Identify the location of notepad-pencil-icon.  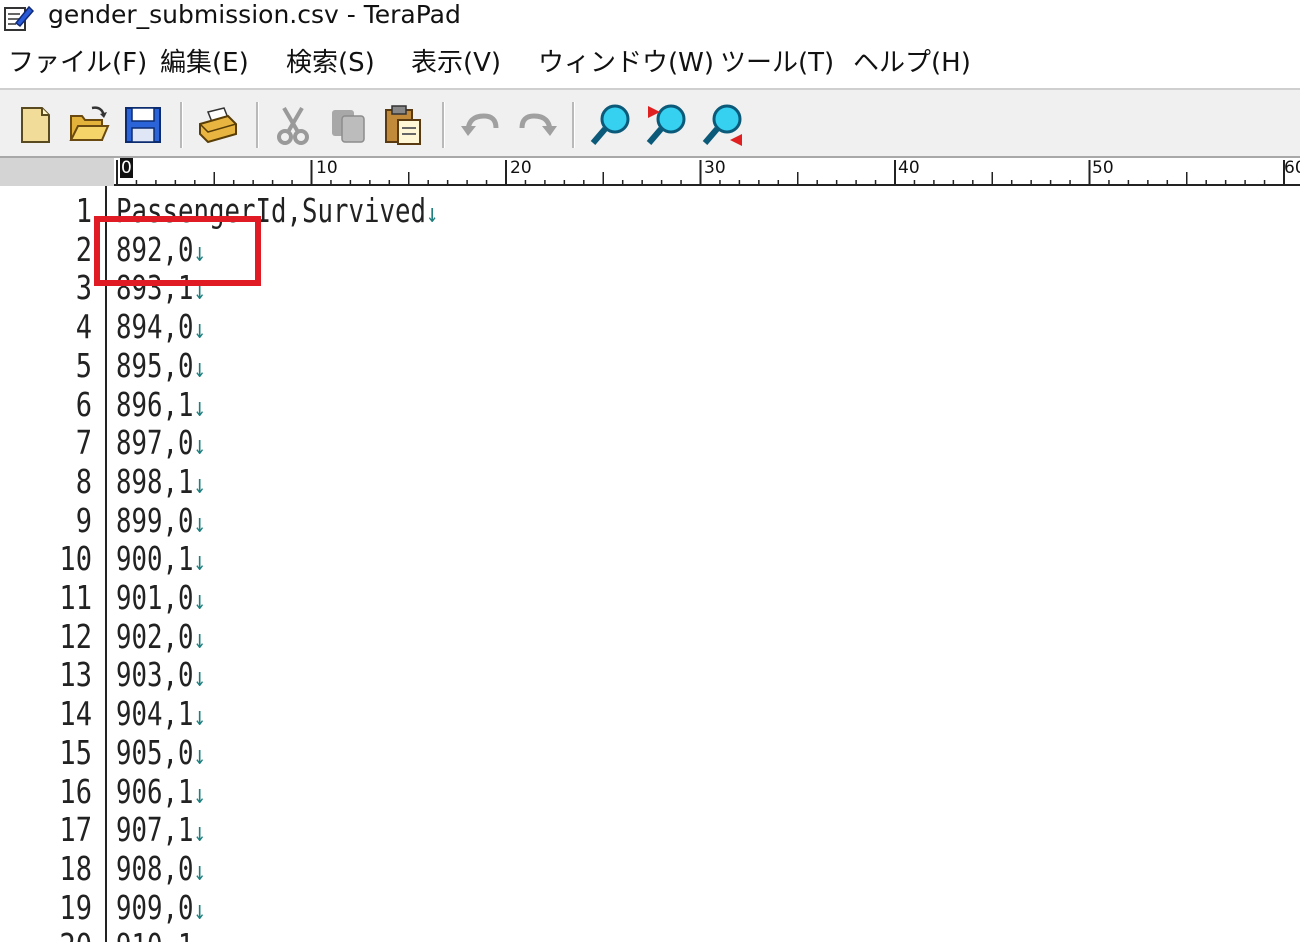
(18, 18).